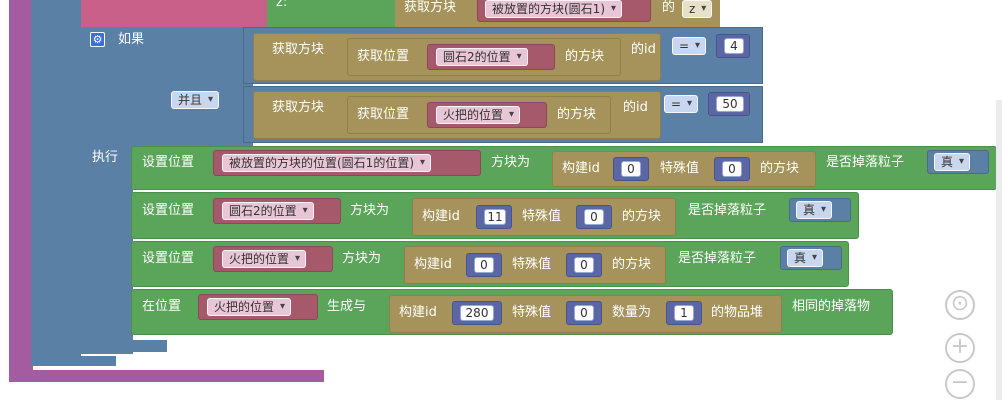 Image resolution: width=1002 pixels, height=404 pixels. Describe the element at coordinates (162, 306) in the screenshot. I see `spawn-at-pos-label: 在位置` at that location.